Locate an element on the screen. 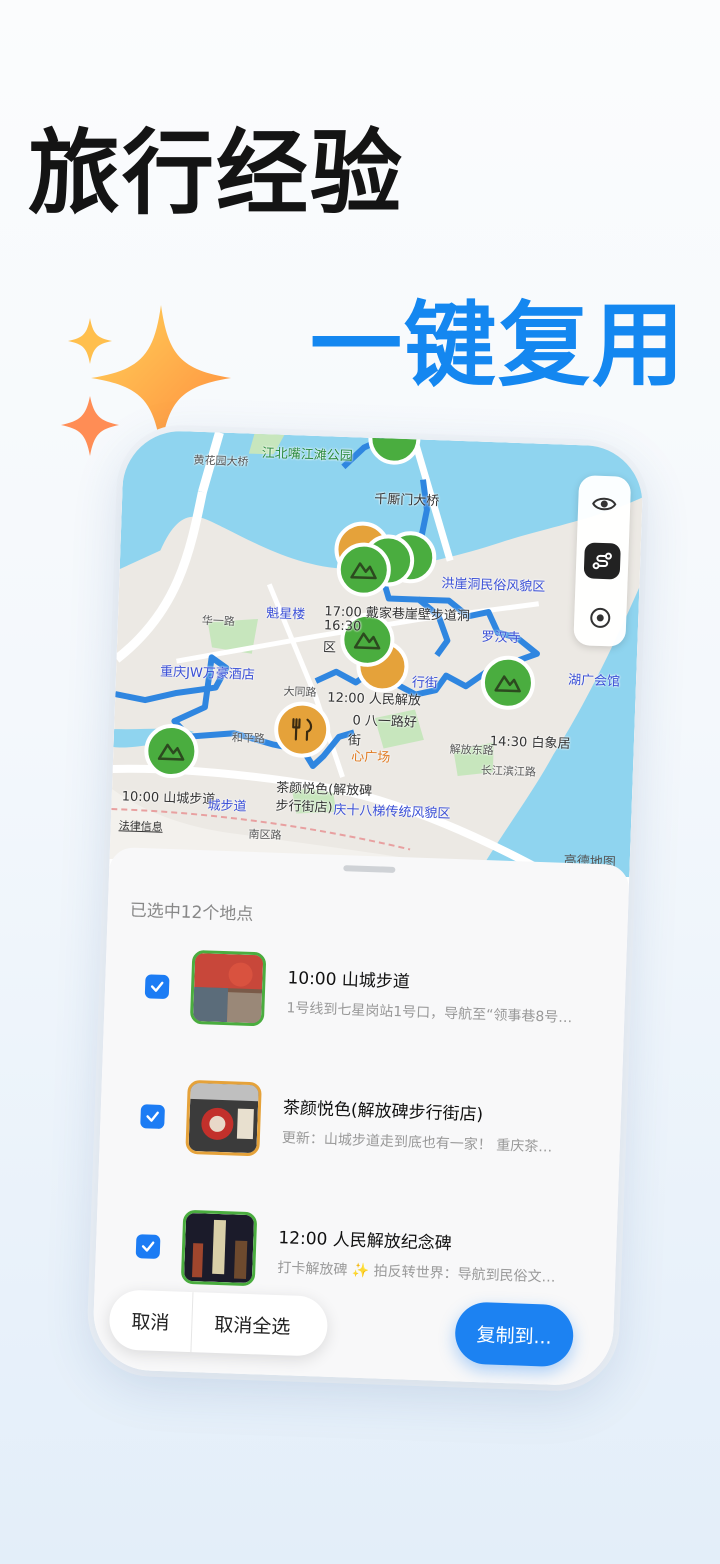  cancel-button: 取消 is located at coordinates (150, 1321).